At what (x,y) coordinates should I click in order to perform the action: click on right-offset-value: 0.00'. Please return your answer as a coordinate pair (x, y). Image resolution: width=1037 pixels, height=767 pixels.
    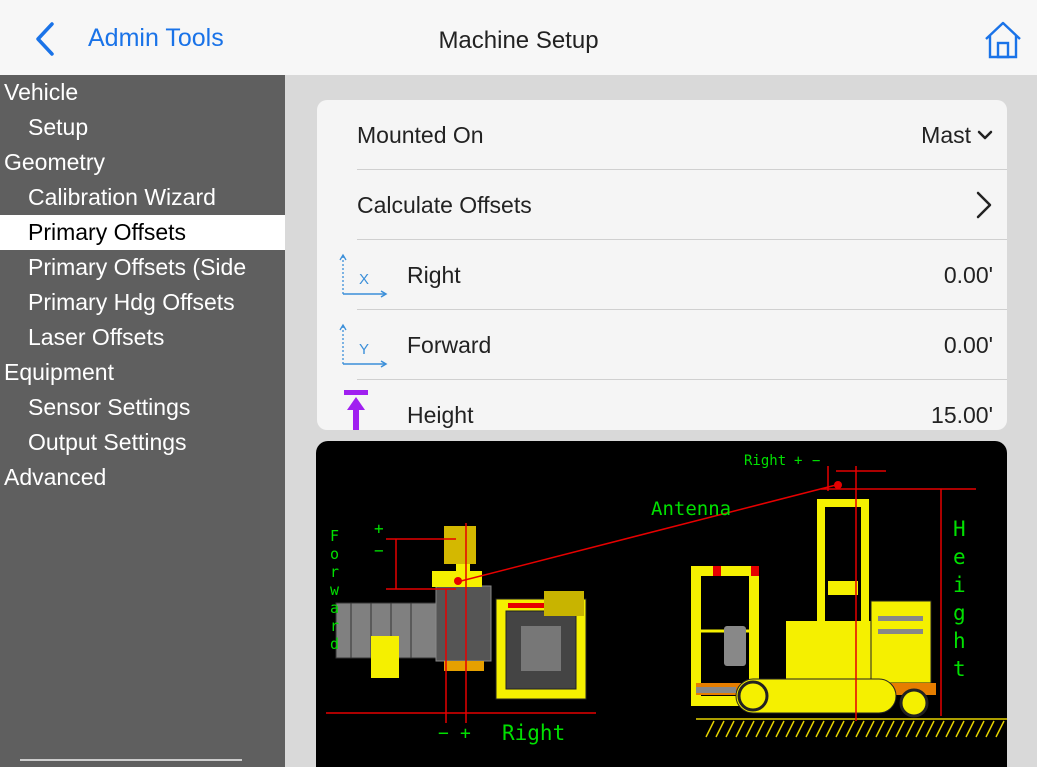
    Looking at the image, I should click on (968, 275).